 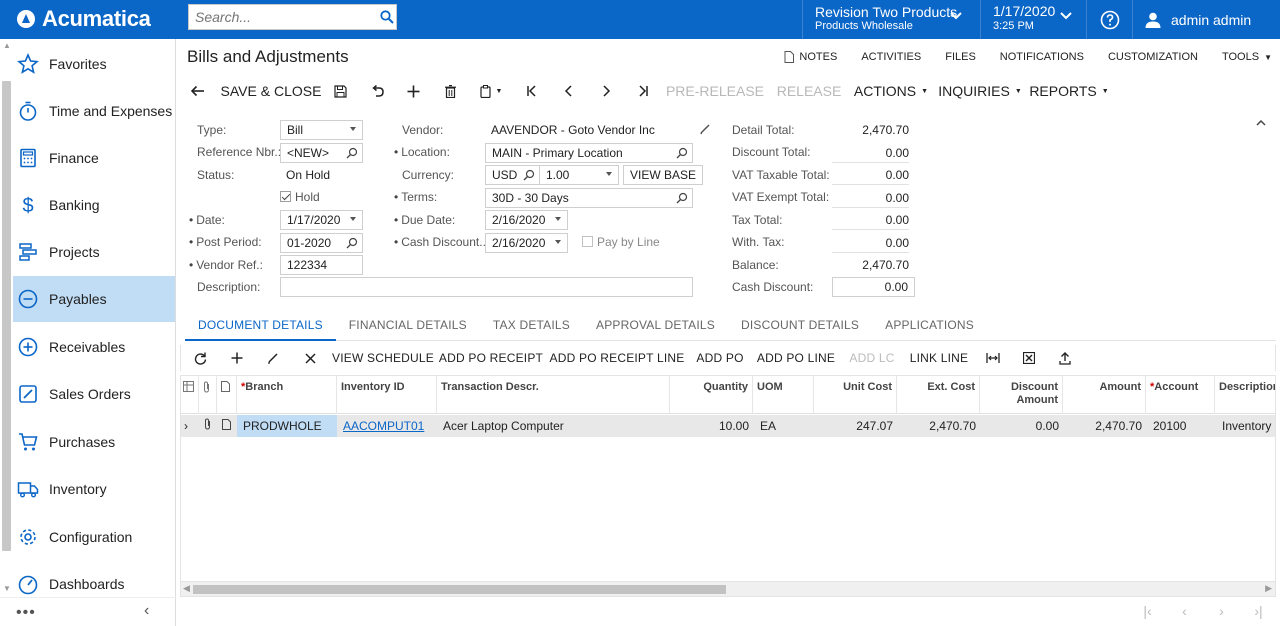 What do you see at coordinates (855, 426) in the screenshot?
I see `cell-unit-cost: 247.07` at bounding box center [855, 426].